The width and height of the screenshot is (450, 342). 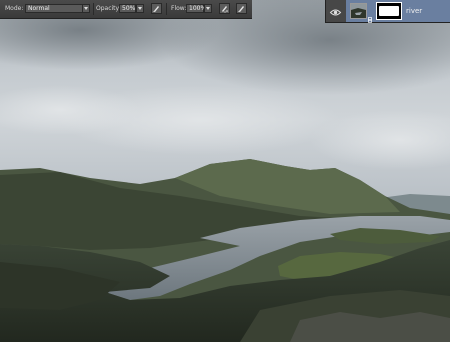 I want to click on layer-thumbnail, so click(x=358, y=11).